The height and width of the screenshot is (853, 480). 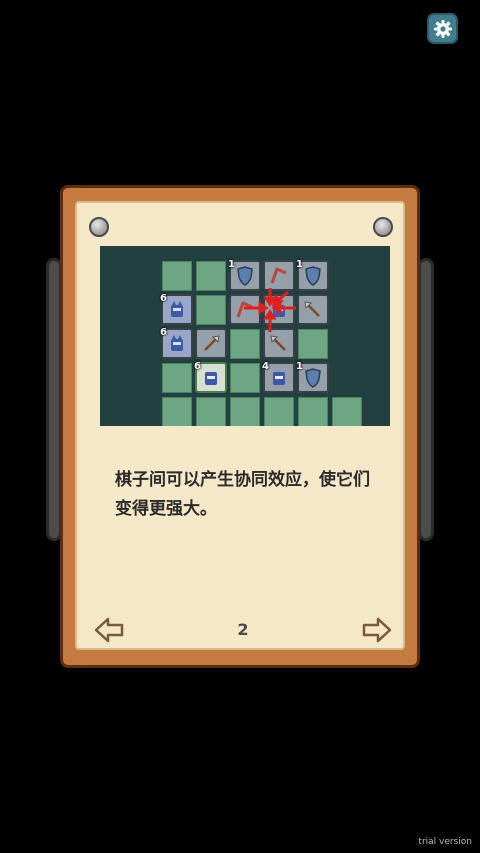 What do you see at coordinates (270, 310) in the screenshot?
I see `synergy-arrows` at bounding box center [270, 310].